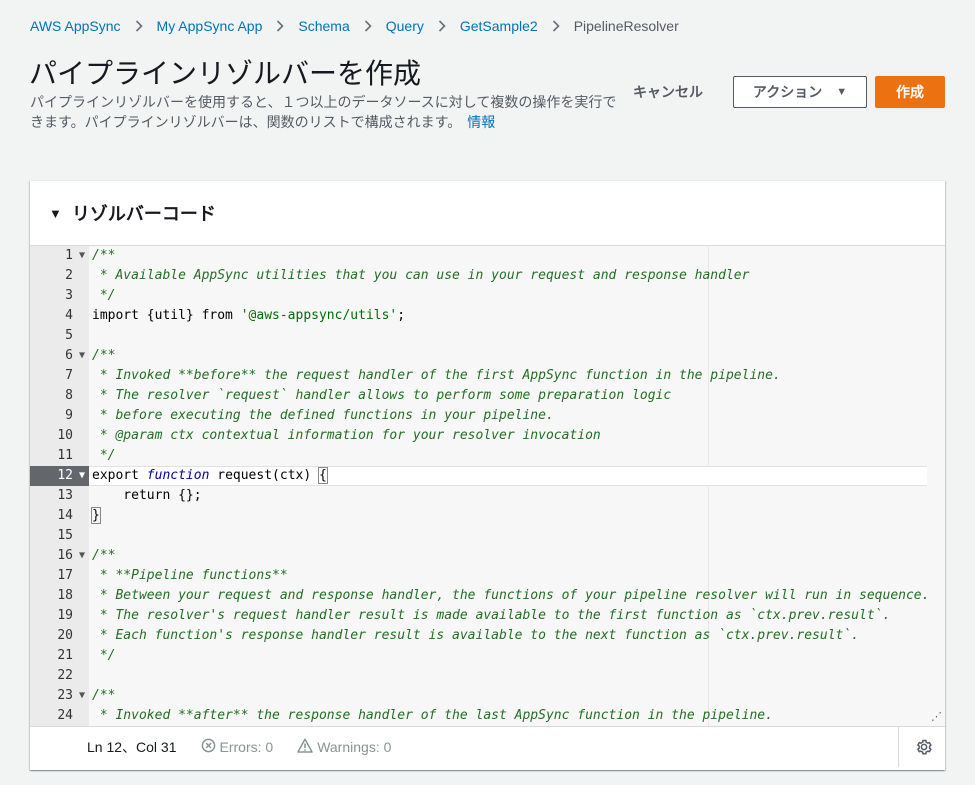 The image size is (975, 785). Describe the element at coordinates (487, 456) in the screenshot. I see `code-line: 11 */` at that location.